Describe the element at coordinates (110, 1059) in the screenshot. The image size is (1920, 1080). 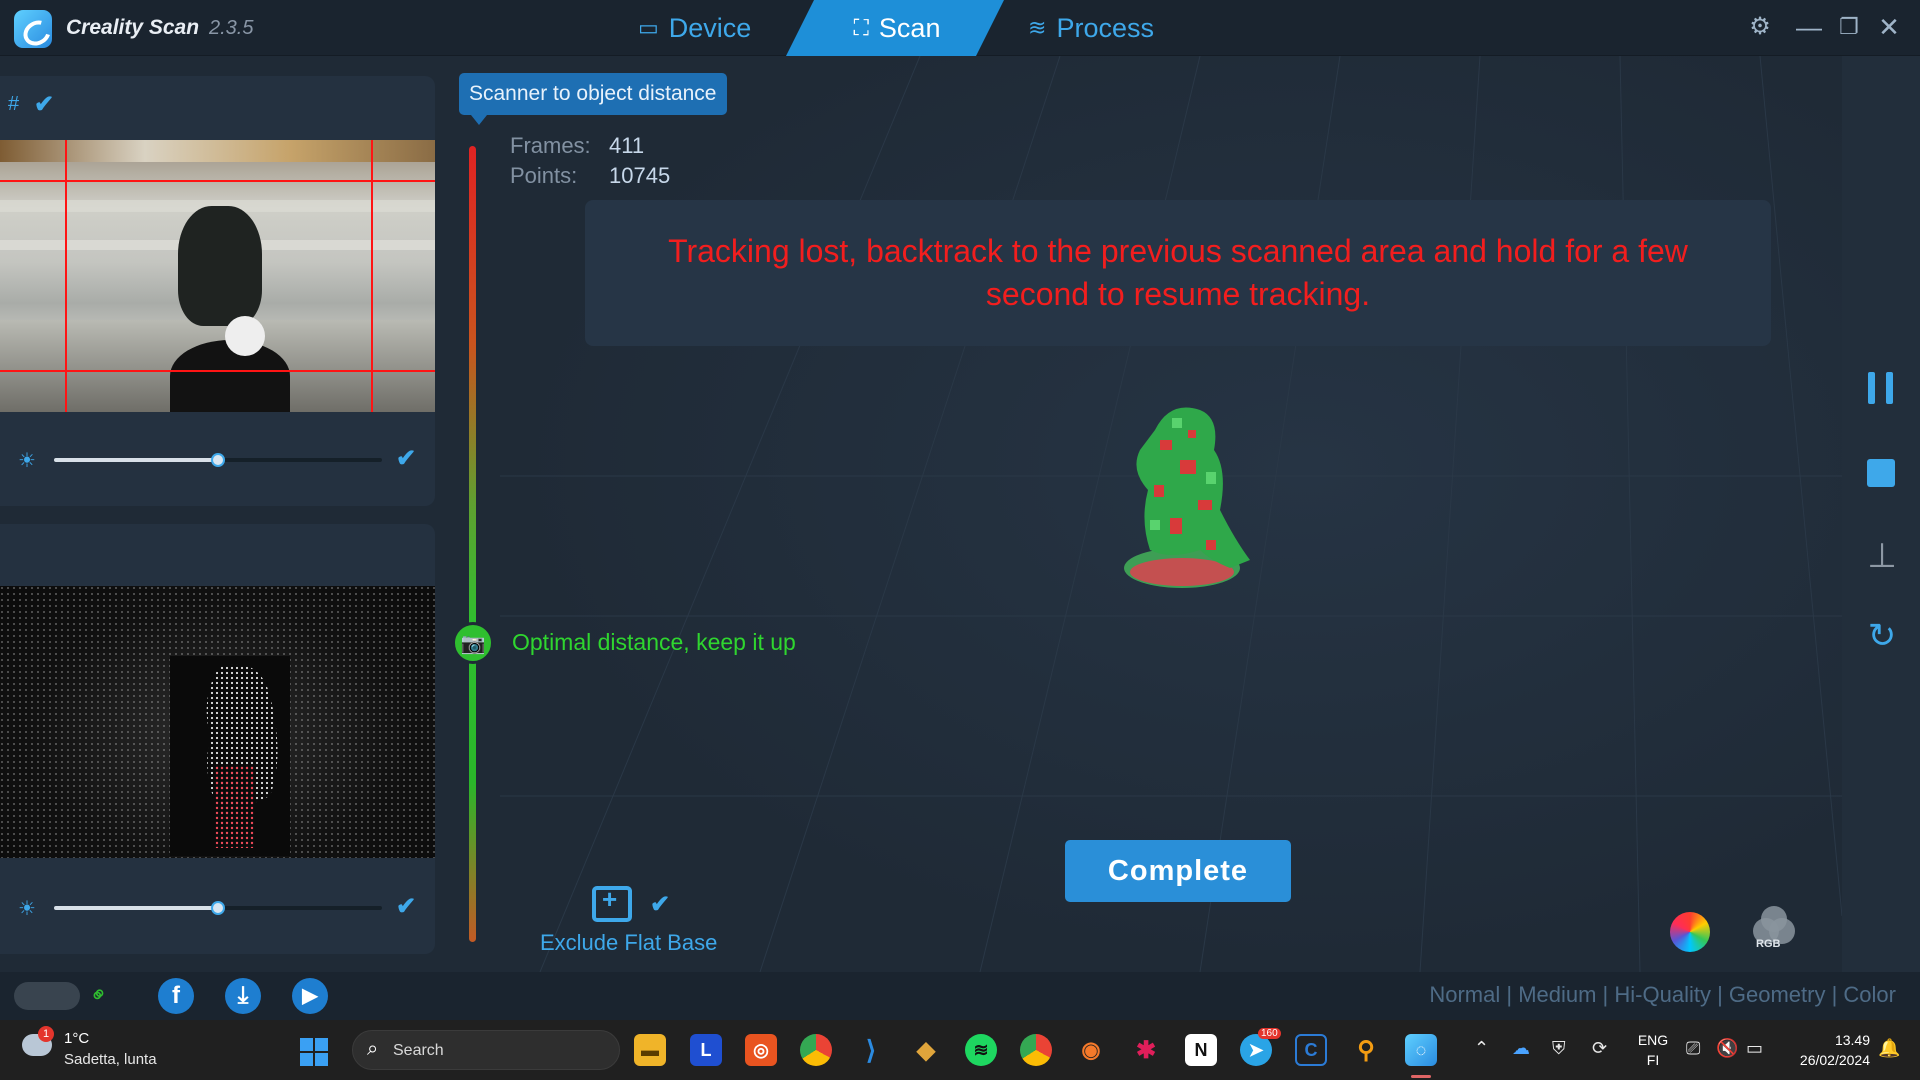
I see `weather-desc: Sadetta, lunta` at that location.